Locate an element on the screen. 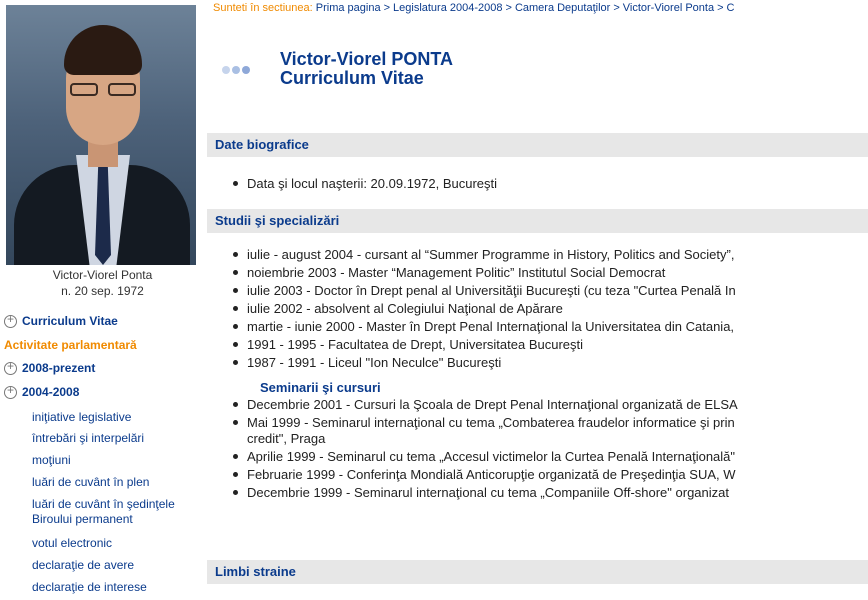 This screenshot has height=600, width=868. person-name: Victor-Viorel PONTA is located at coordinates (367, 59).